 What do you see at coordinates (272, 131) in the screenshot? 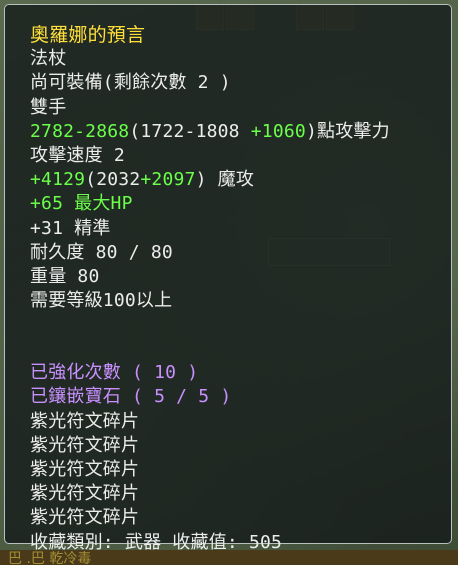
I see `attack-bonus: +1060` at bounding box center [272, 131].